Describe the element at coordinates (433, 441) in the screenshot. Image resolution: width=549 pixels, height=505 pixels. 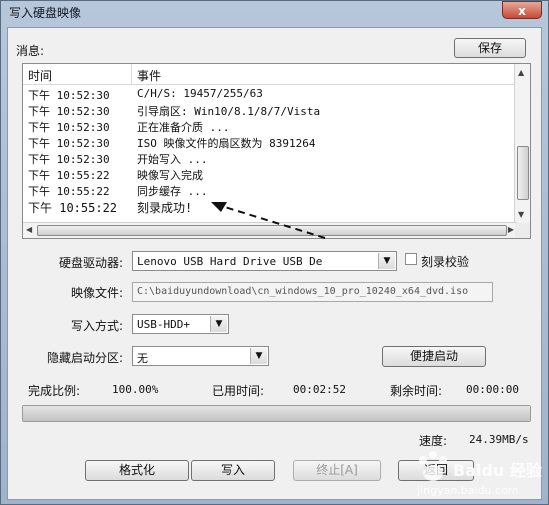
I see `speed-label: 速度:` at that location.